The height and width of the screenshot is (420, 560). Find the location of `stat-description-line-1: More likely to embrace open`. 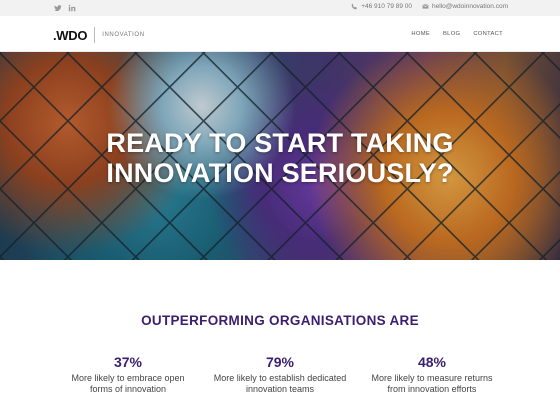

stat-description-line-1: More likely to embrace open is located at coordinates (128, 378).